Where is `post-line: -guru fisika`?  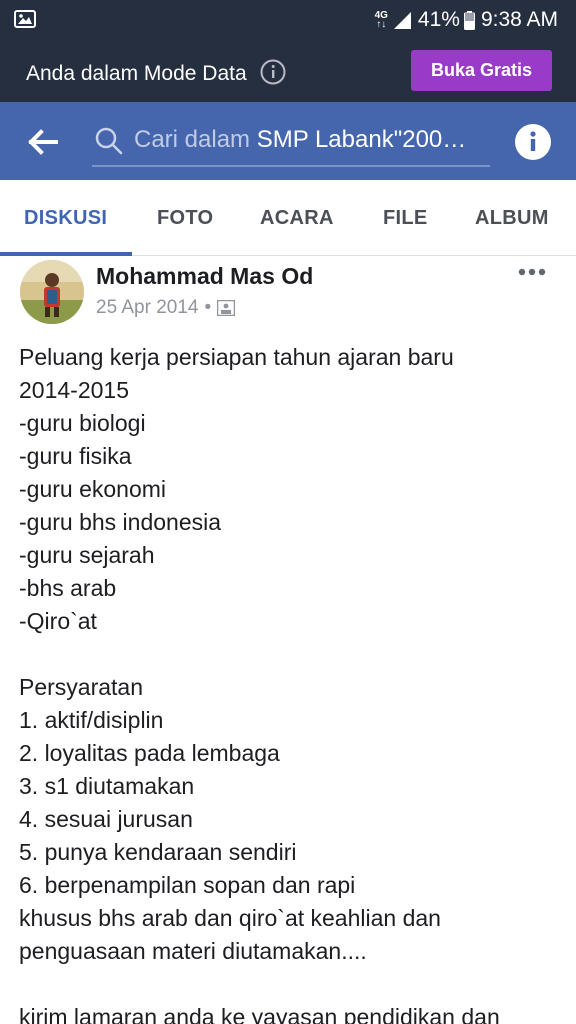 post-line: -guru fisika is located at coordinates (75, 456).